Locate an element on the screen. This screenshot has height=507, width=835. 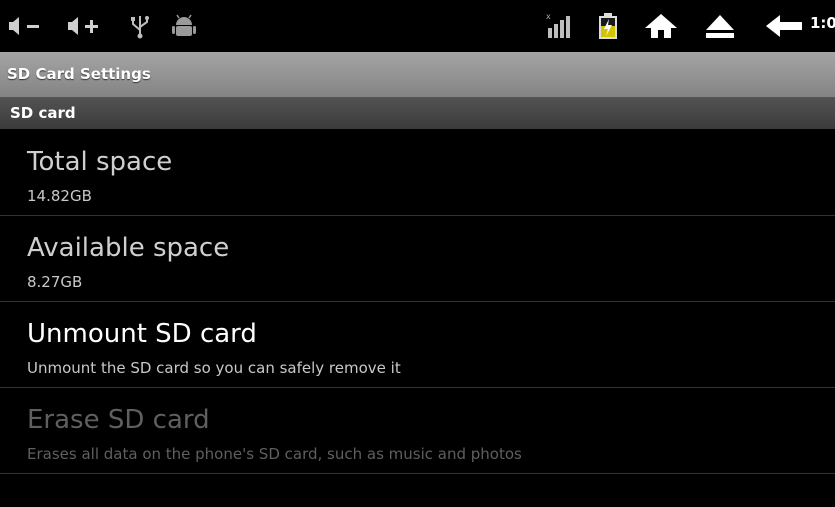
pref-summary: 14.82GB is located at coordinates (59, 196).